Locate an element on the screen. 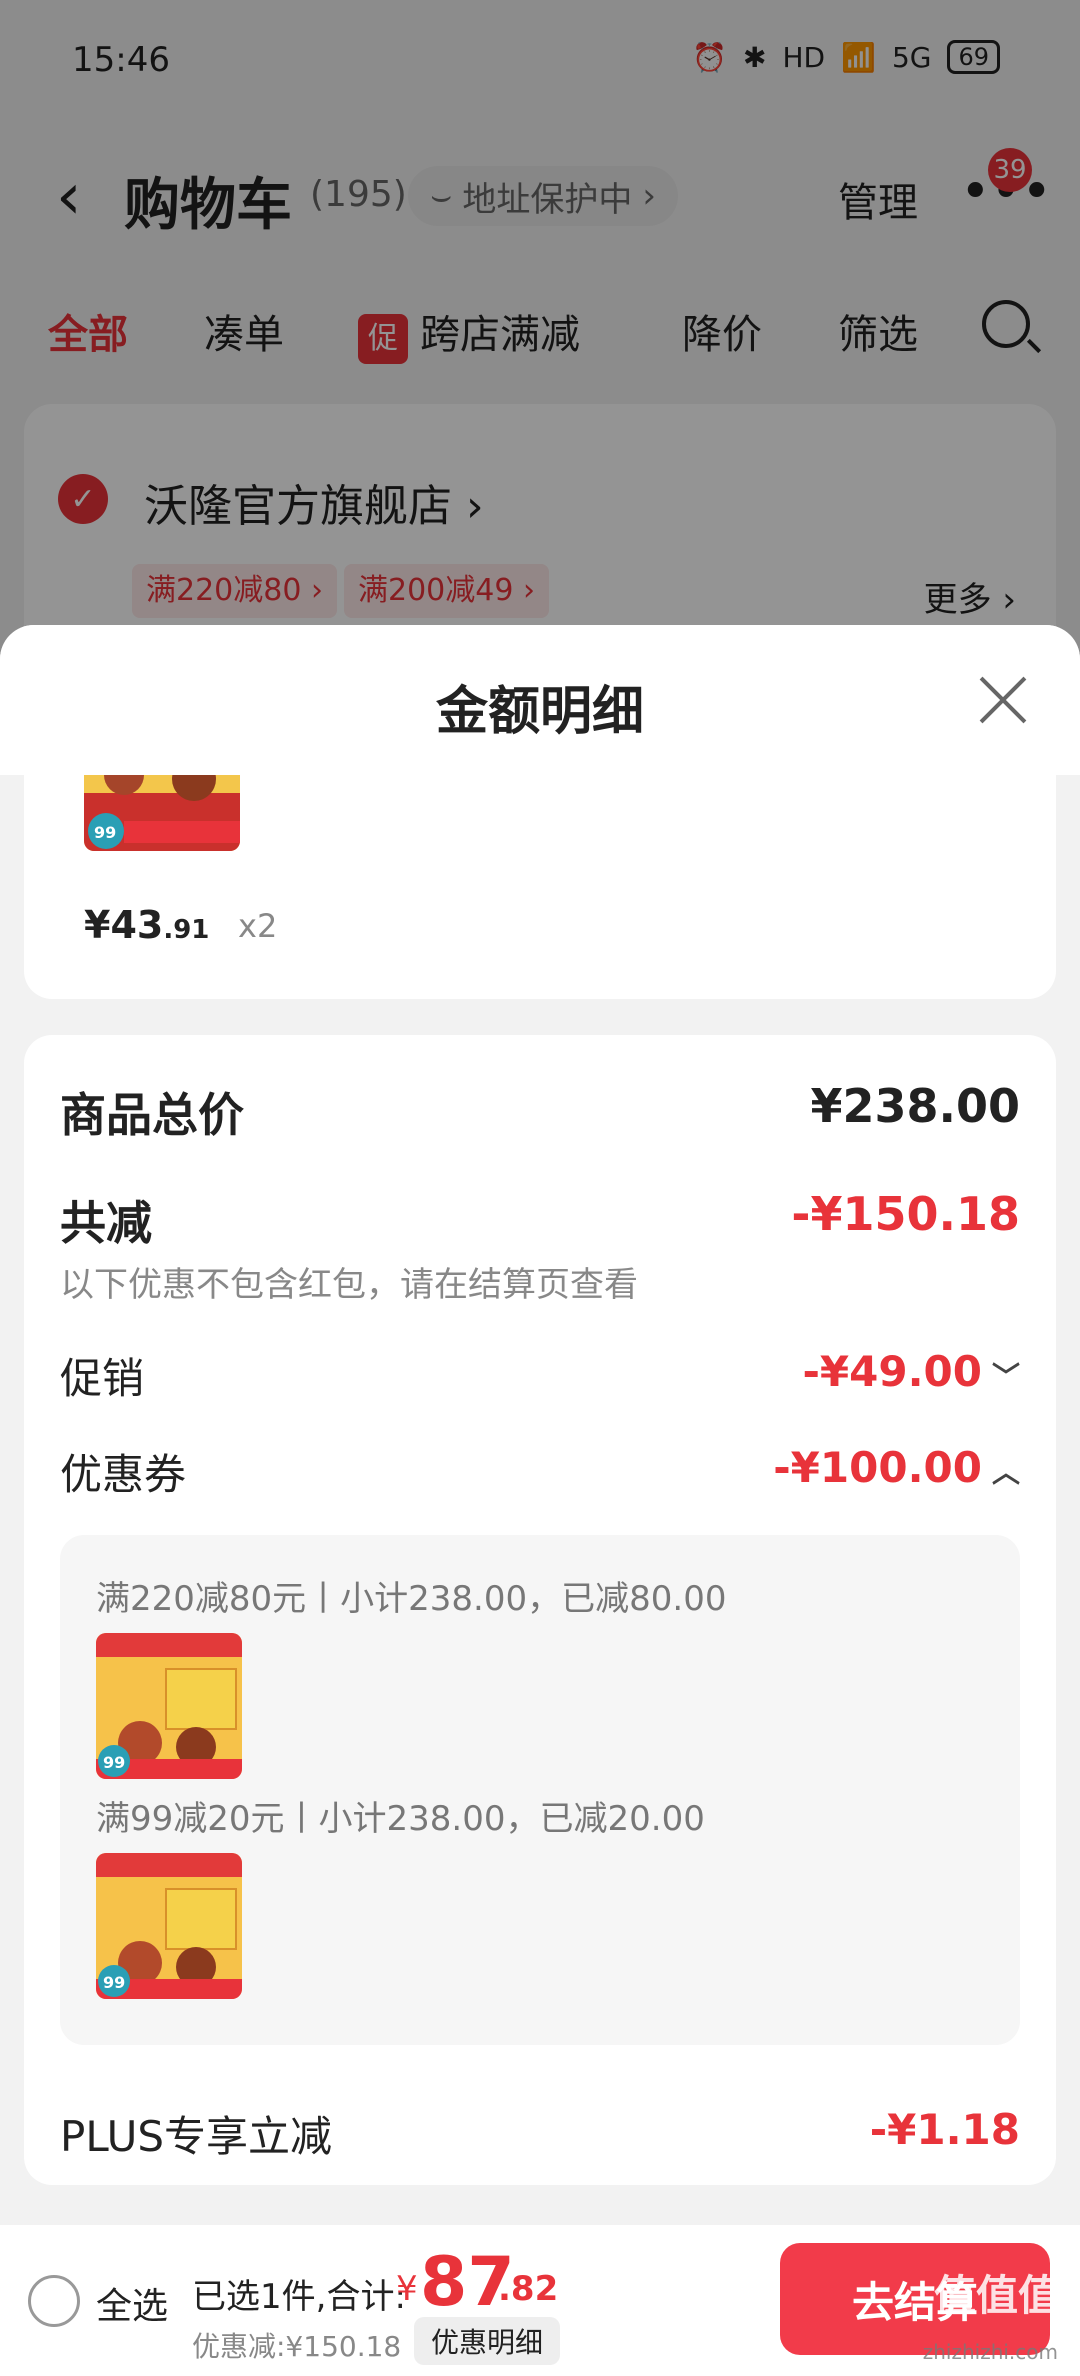  coupon-line: 满220减80元丨小计238.00，已减80.00 is located at coordinates (411, 1599).